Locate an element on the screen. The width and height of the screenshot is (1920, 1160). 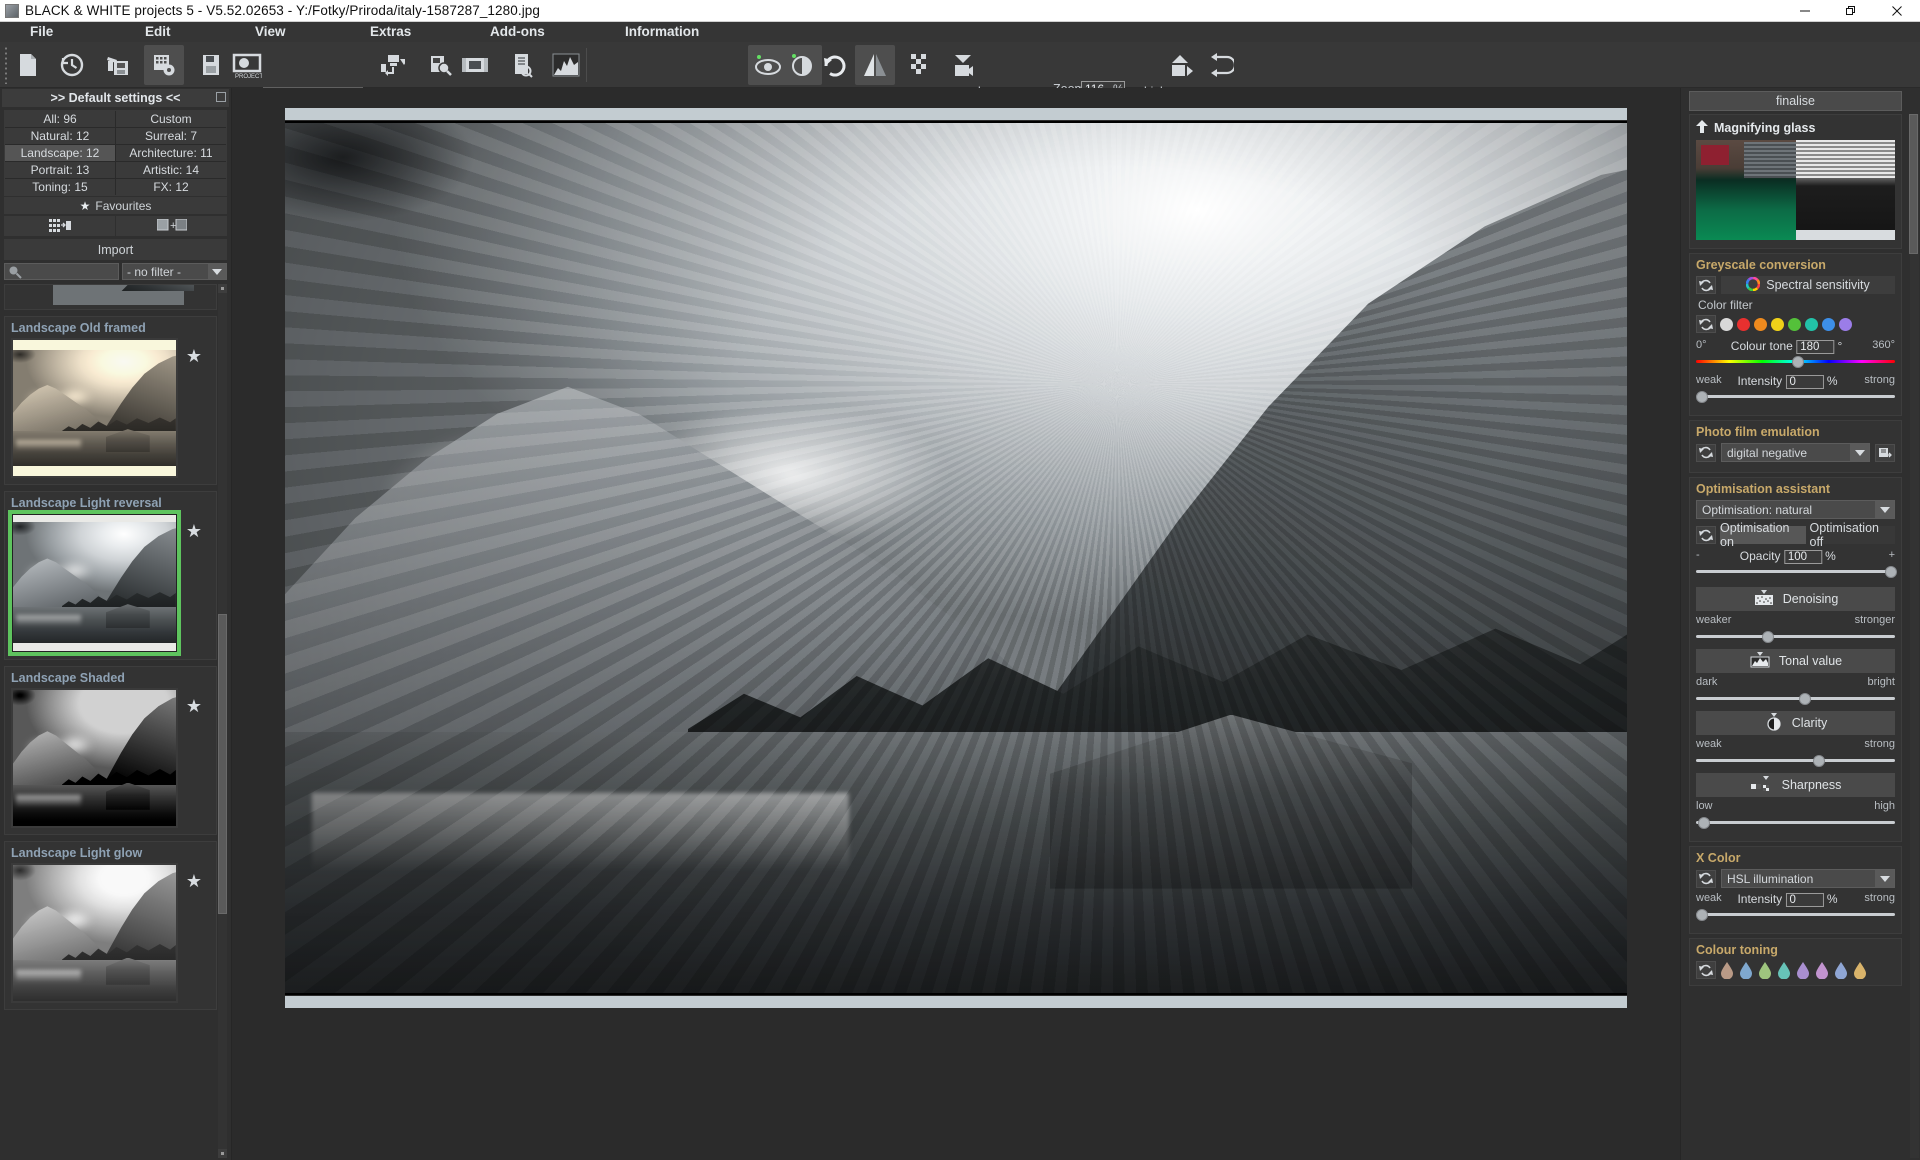
filmstrip-button is located at coordinates (475, 65).